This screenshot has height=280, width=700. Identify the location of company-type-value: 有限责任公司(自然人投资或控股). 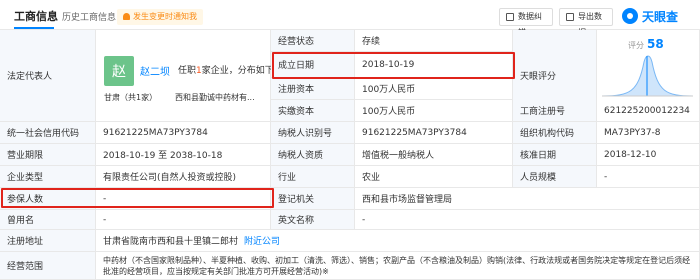
(183, 177).